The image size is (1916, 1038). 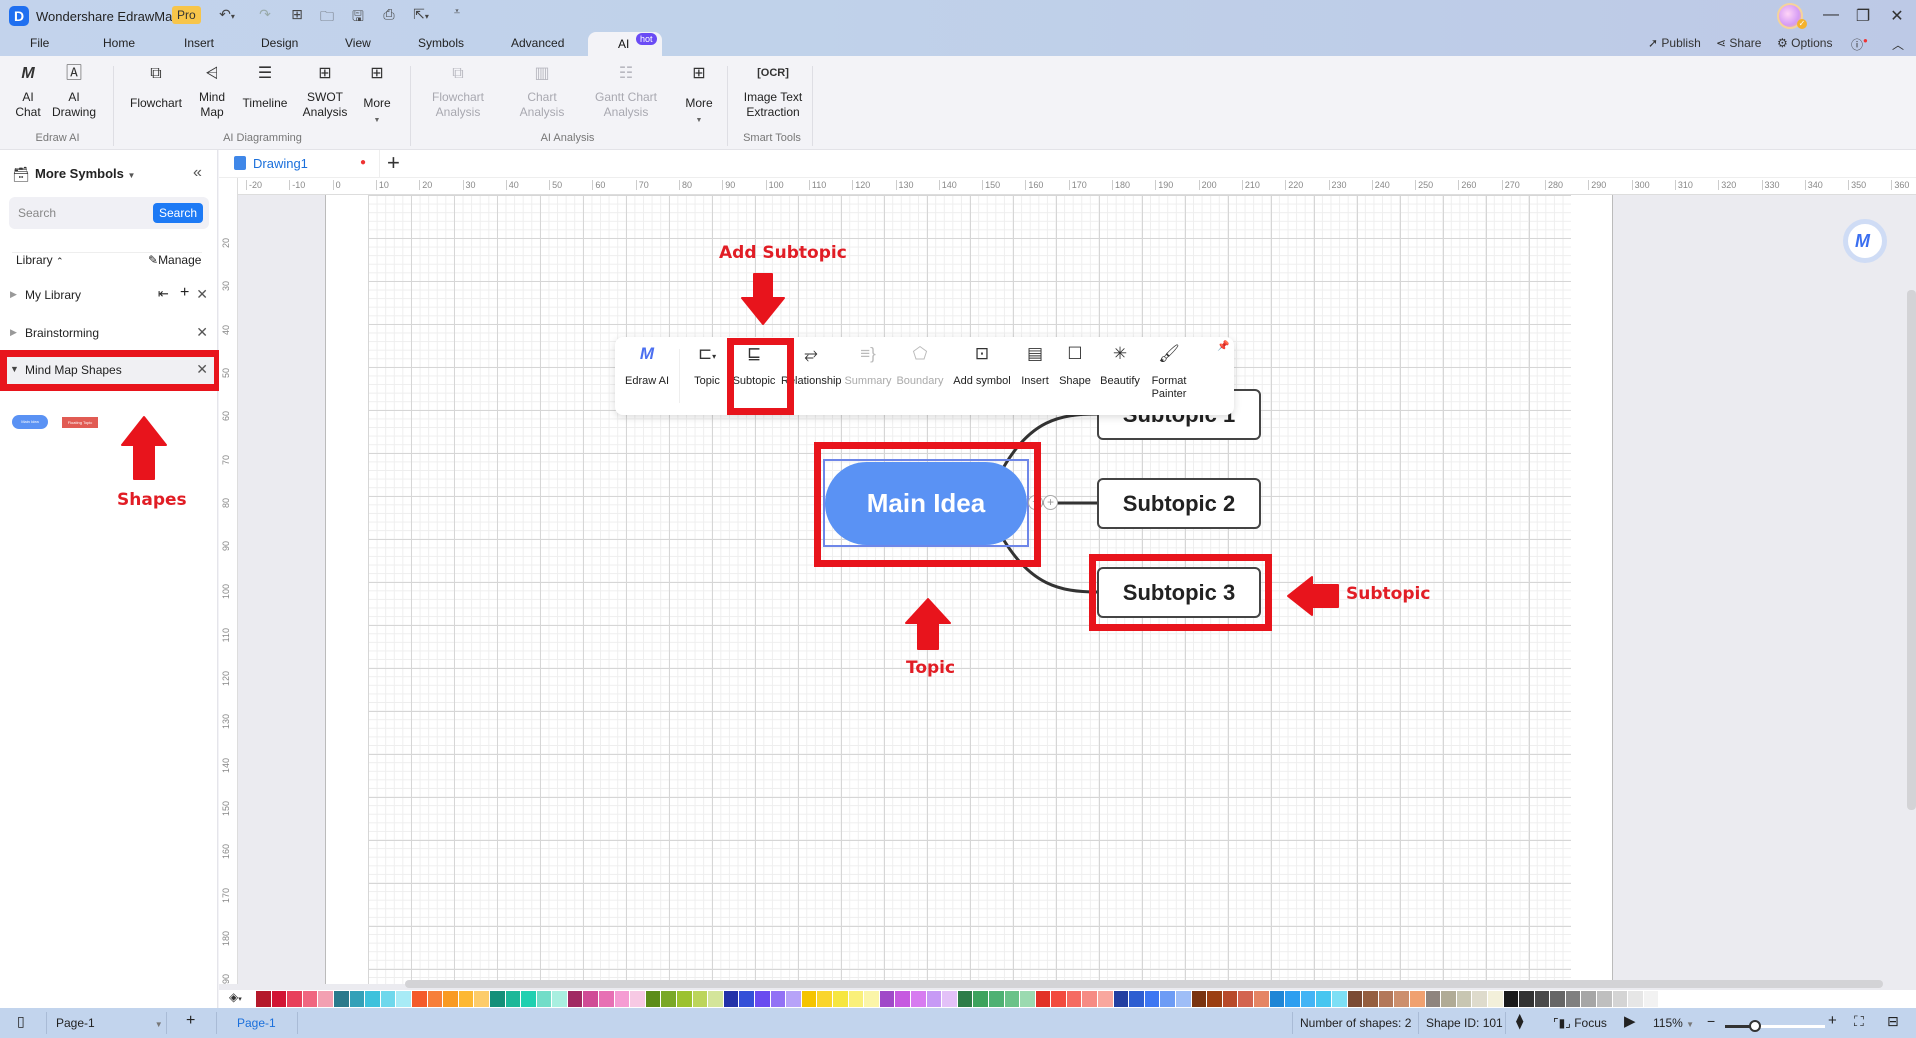 I want to click on shape-thumb-main-idea: Main Idea, so click(x=30, y=422).